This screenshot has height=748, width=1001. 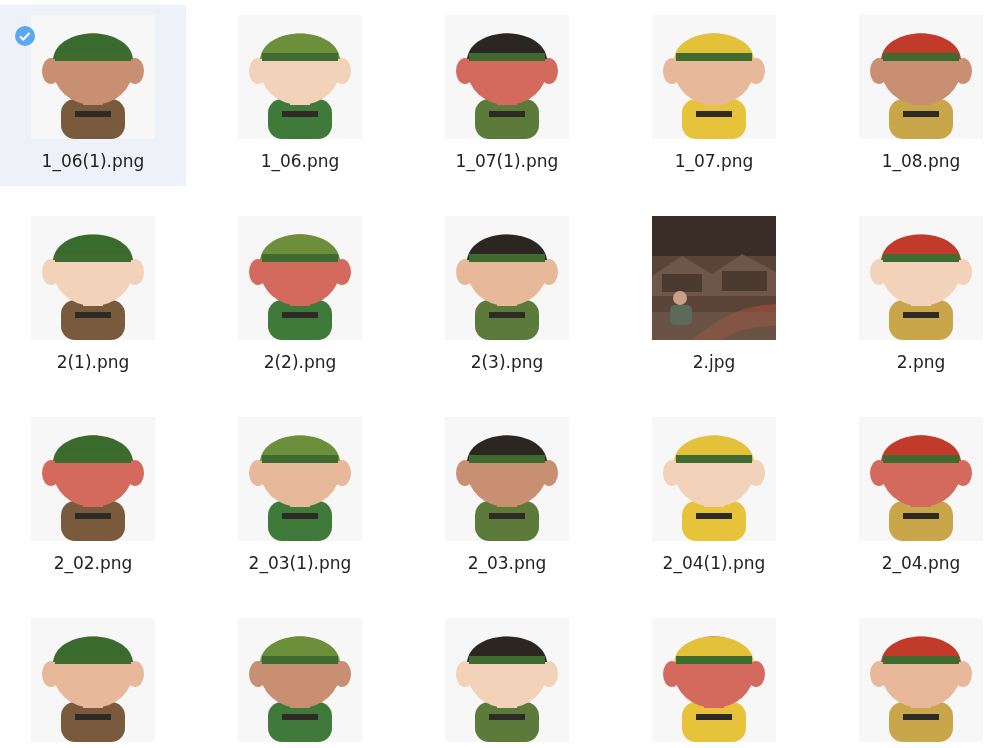 I want to click on file-name: 2_04(1).png, so click(x=714, y=563).